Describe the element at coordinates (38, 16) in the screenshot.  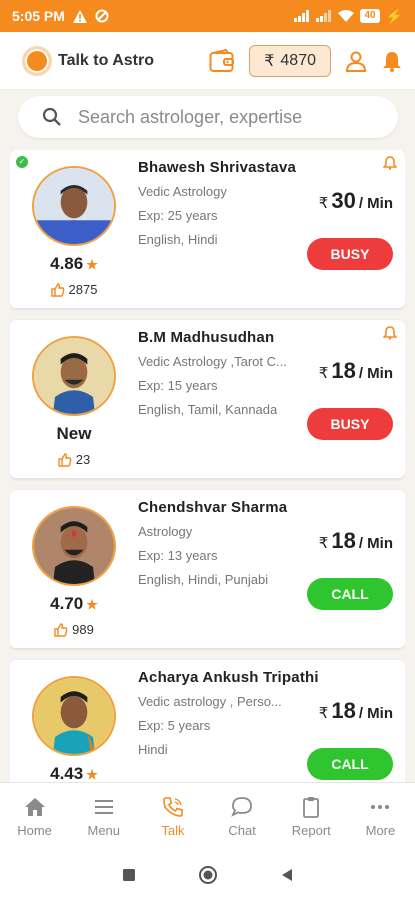
I see `status-time: 5:05 PM` at that location.